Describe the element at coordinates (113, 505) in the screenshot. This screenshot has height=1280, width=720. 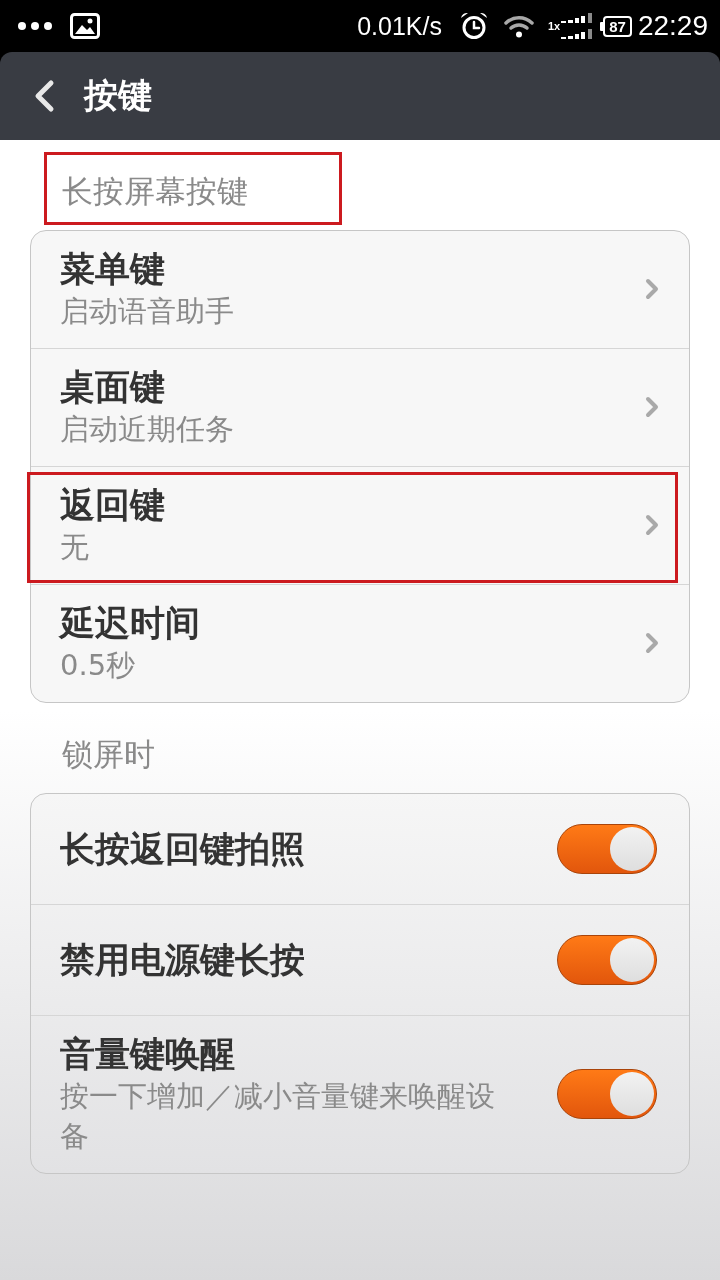
I see `setting-title: 返回键` at that location.